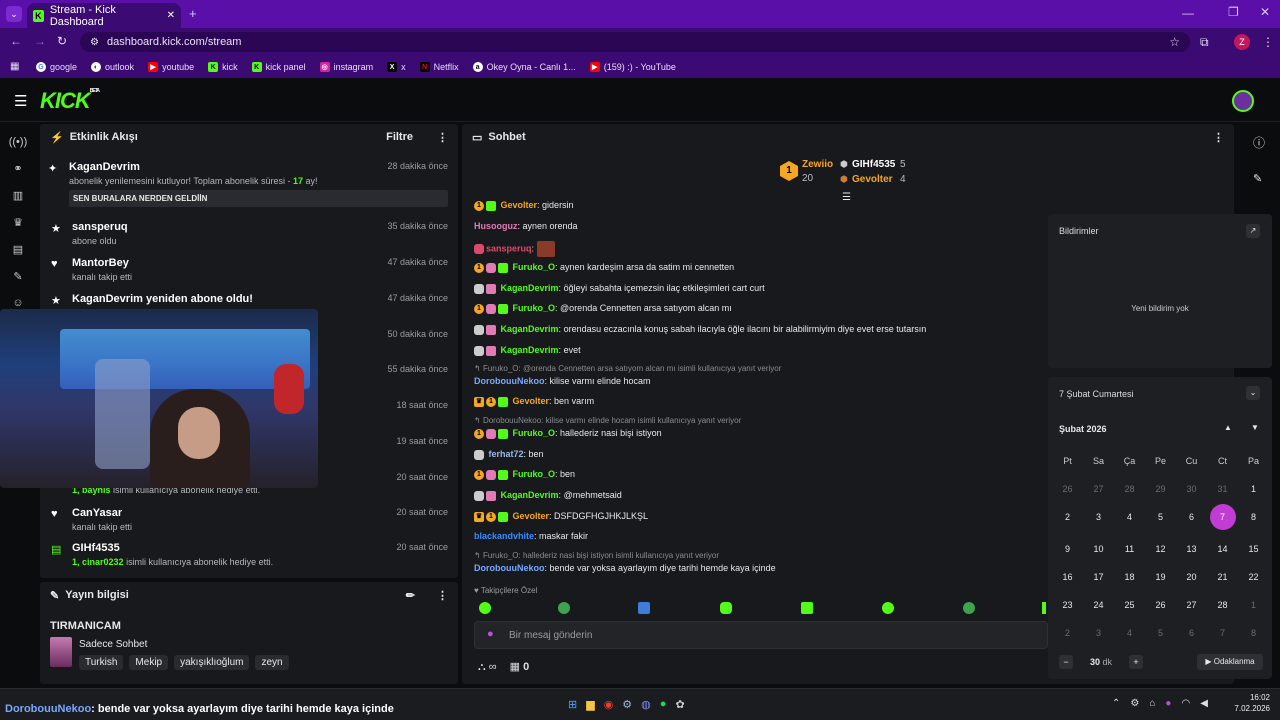 The width and height of the screenshot is (1280, 720). What do you see at coordinates (1255, 427) in the screenshot?
I see `next-month-icon: ▼` at bounding box center [1255, 427].